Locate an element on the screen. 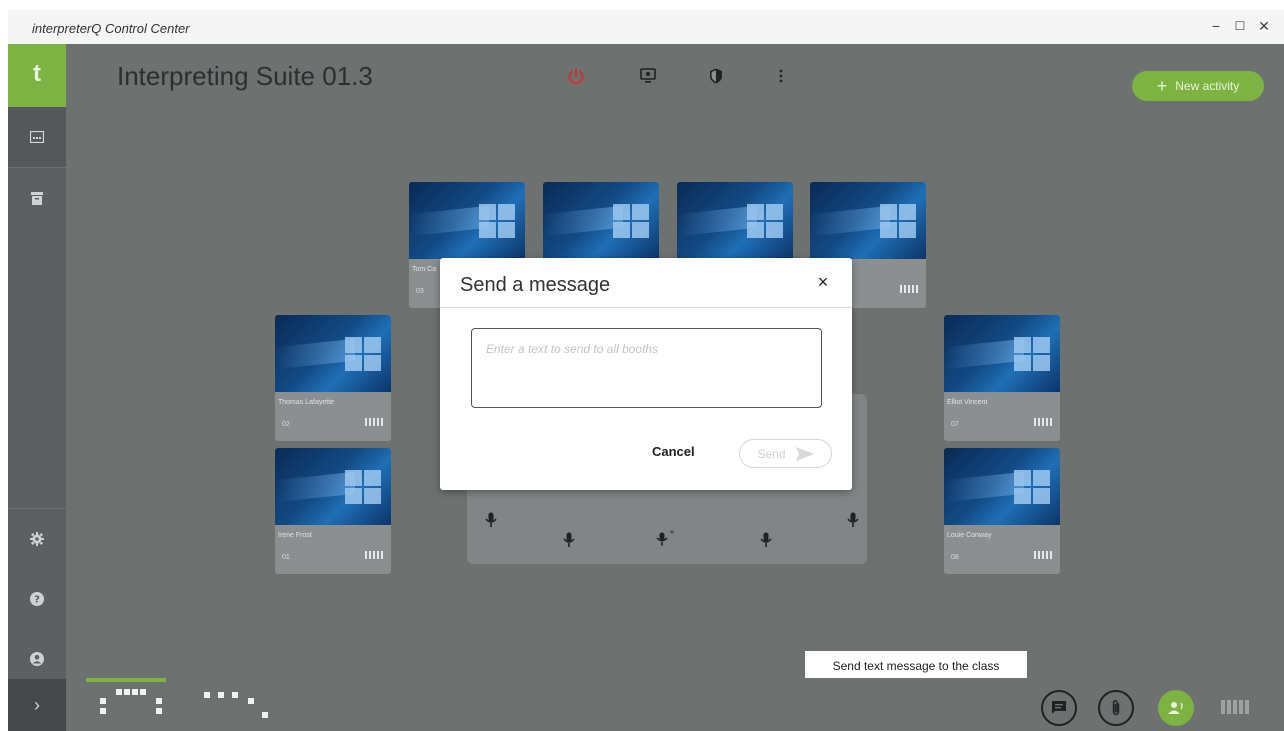  booth-name: Elliot Vincent is located at coordinates (967, 402).